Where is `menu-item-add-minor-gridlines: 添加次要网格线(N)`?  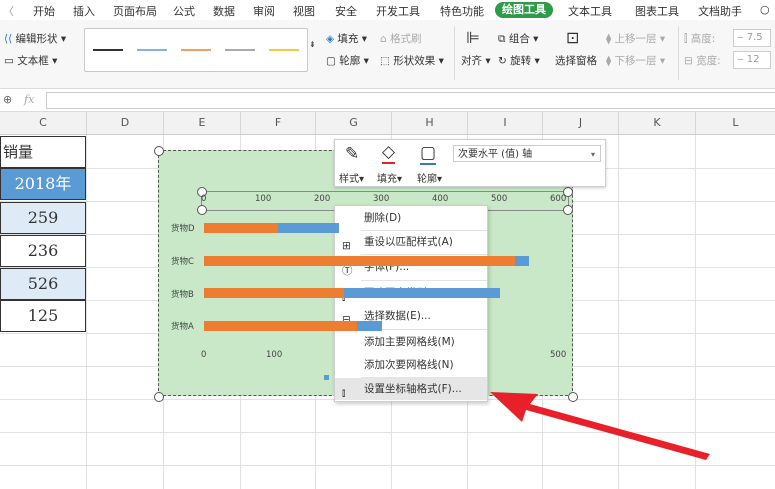
menu-item-add-minor-gridlines: 添加次要网格线(N) is located at coordinates (411, 365).